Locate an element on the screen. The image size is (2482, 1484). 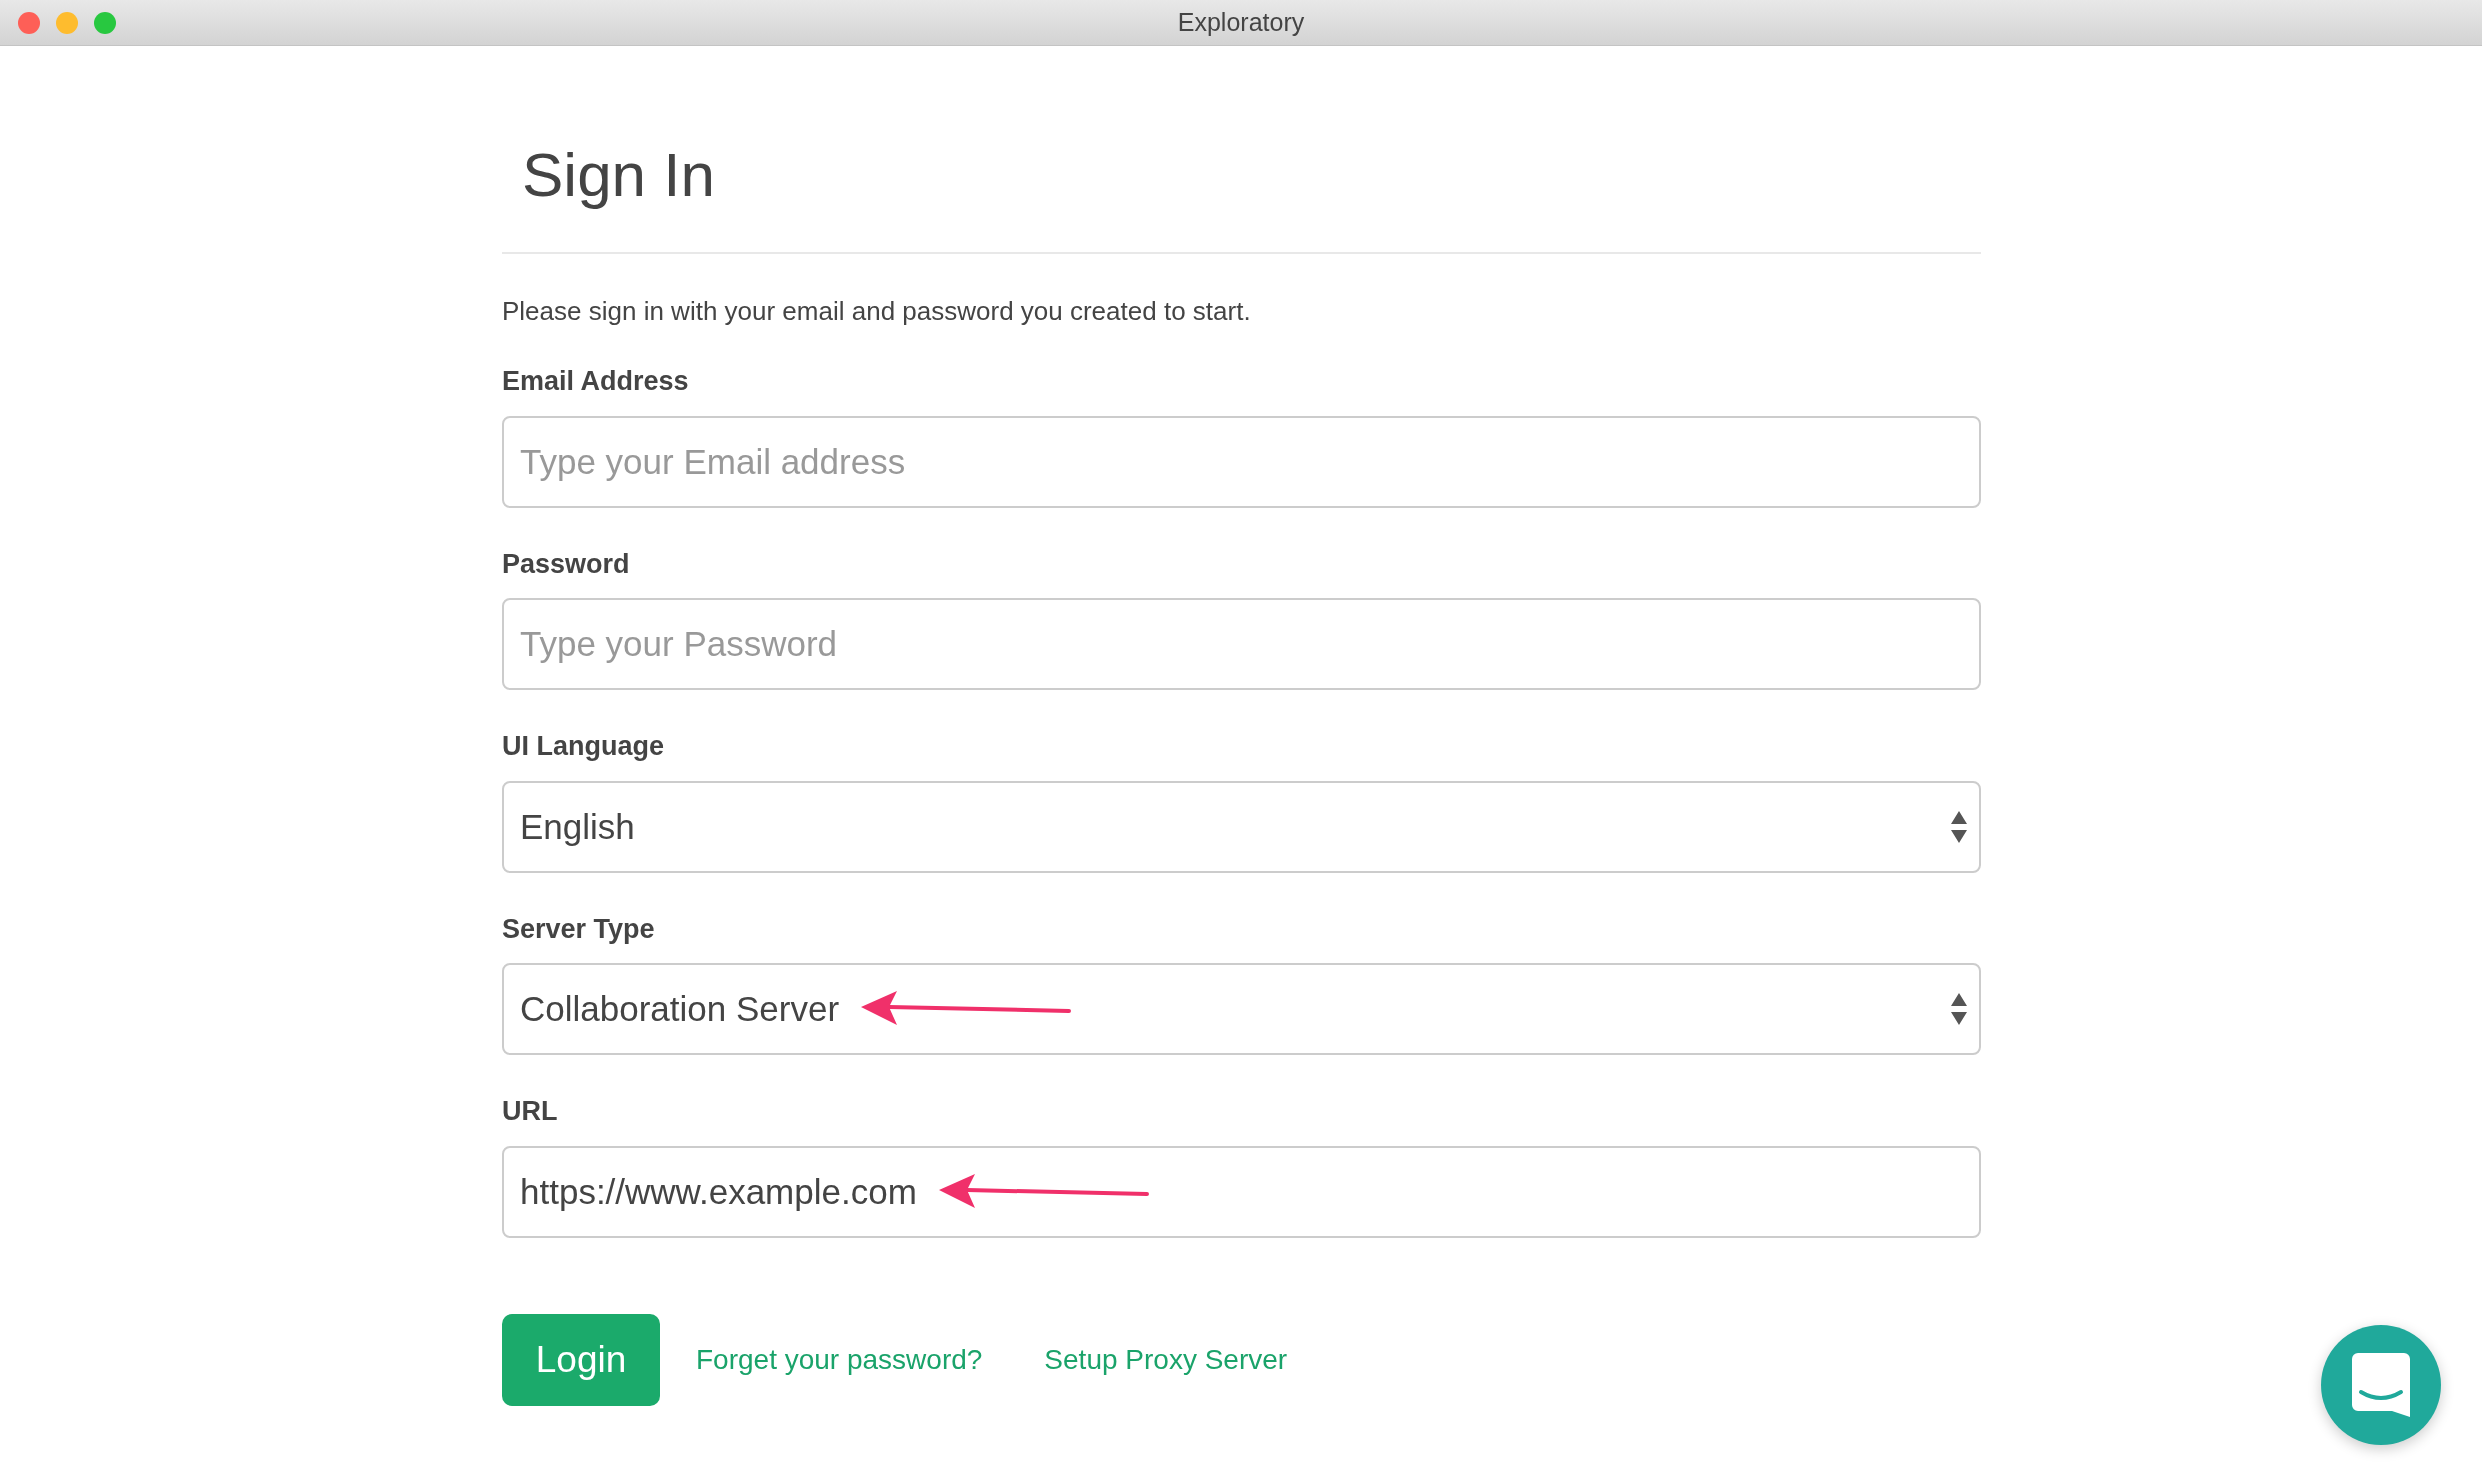
input-field: Type your Email address is located at coordinates (1241, 461).